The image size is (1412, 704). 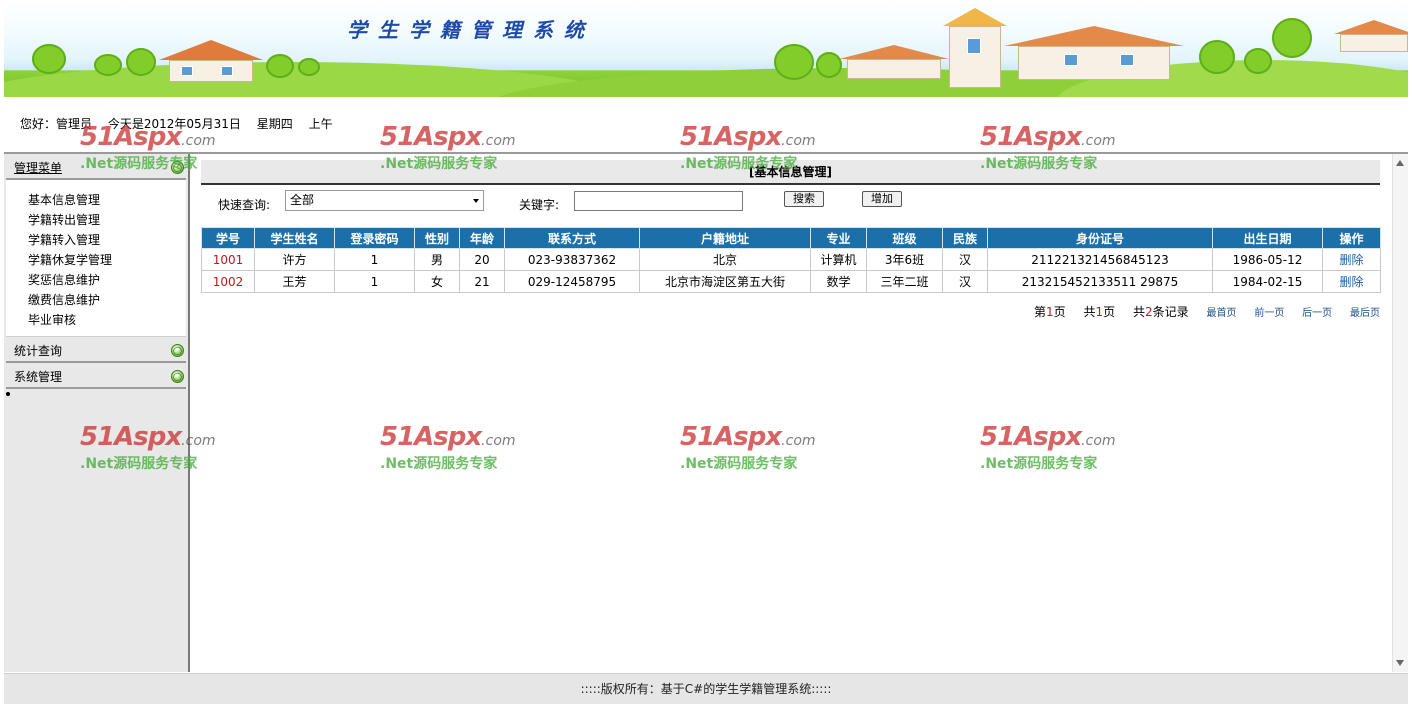 What do you see at coordinates (320, 124) in the screenshot?
I see `greeting-period: 上午` at bounding box center [320, 124].